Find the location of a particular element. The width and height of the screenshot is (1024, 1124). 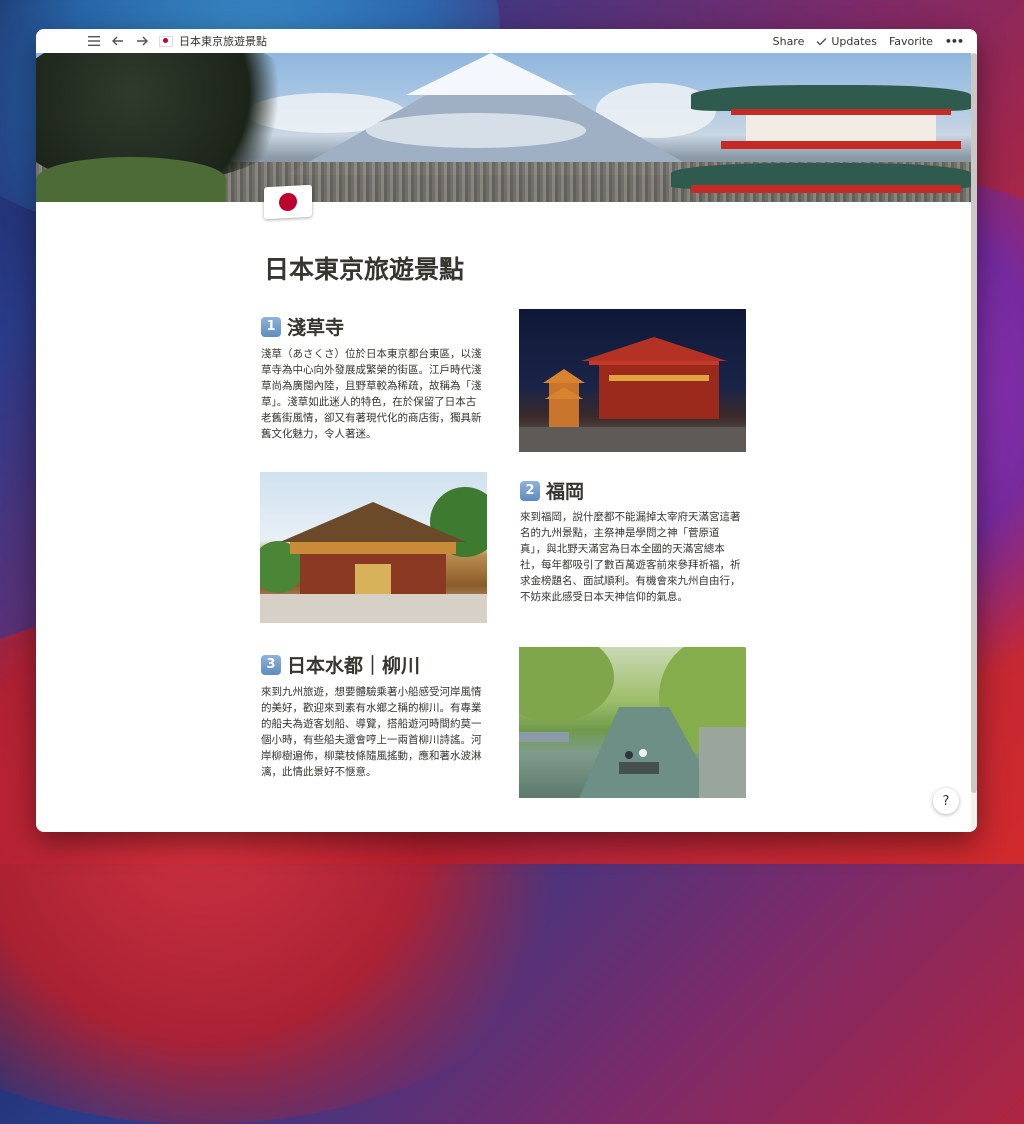

scrollbar-thumb is located at coordinates (974, 423).